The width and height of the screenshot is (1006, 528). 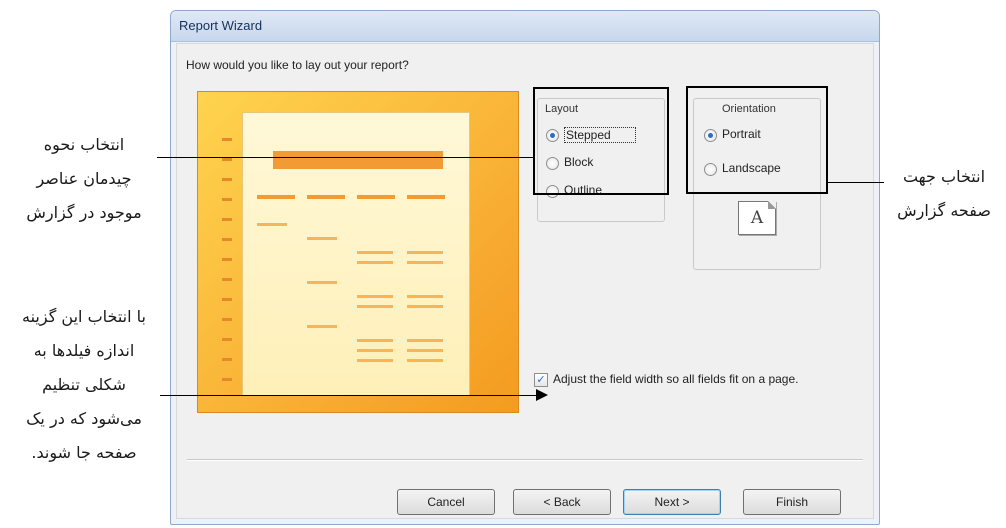 I want to click on annotation-line: صفحه جا شوند., so click(x=84, y=452).